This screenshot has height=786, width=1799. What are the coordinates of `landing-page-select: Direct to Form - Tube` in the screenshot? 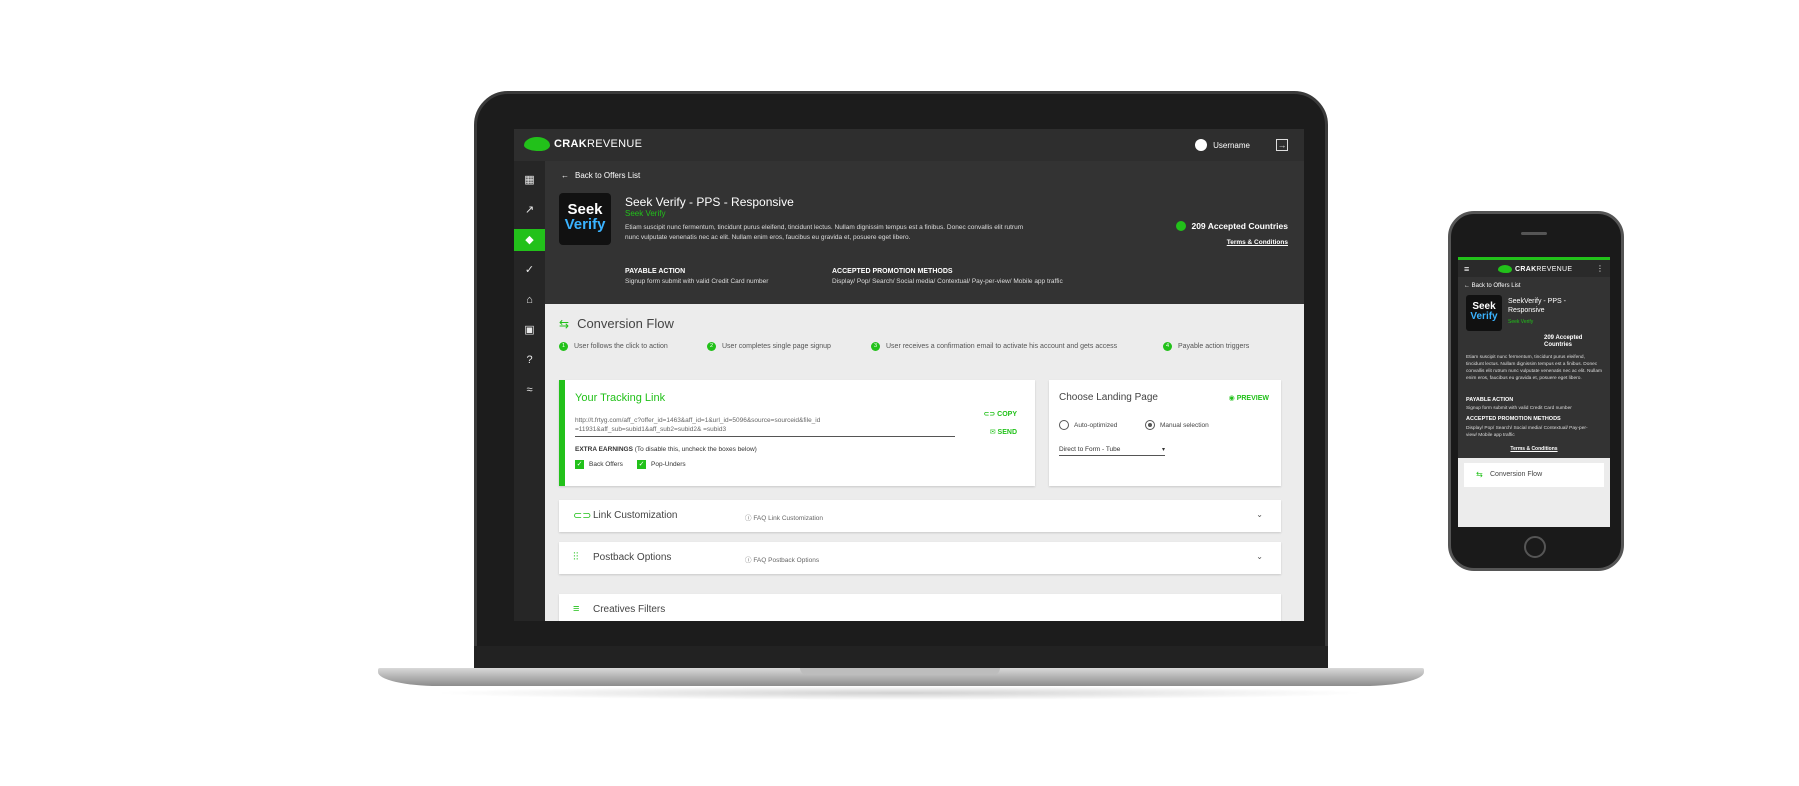 It's located at (1112, 451).